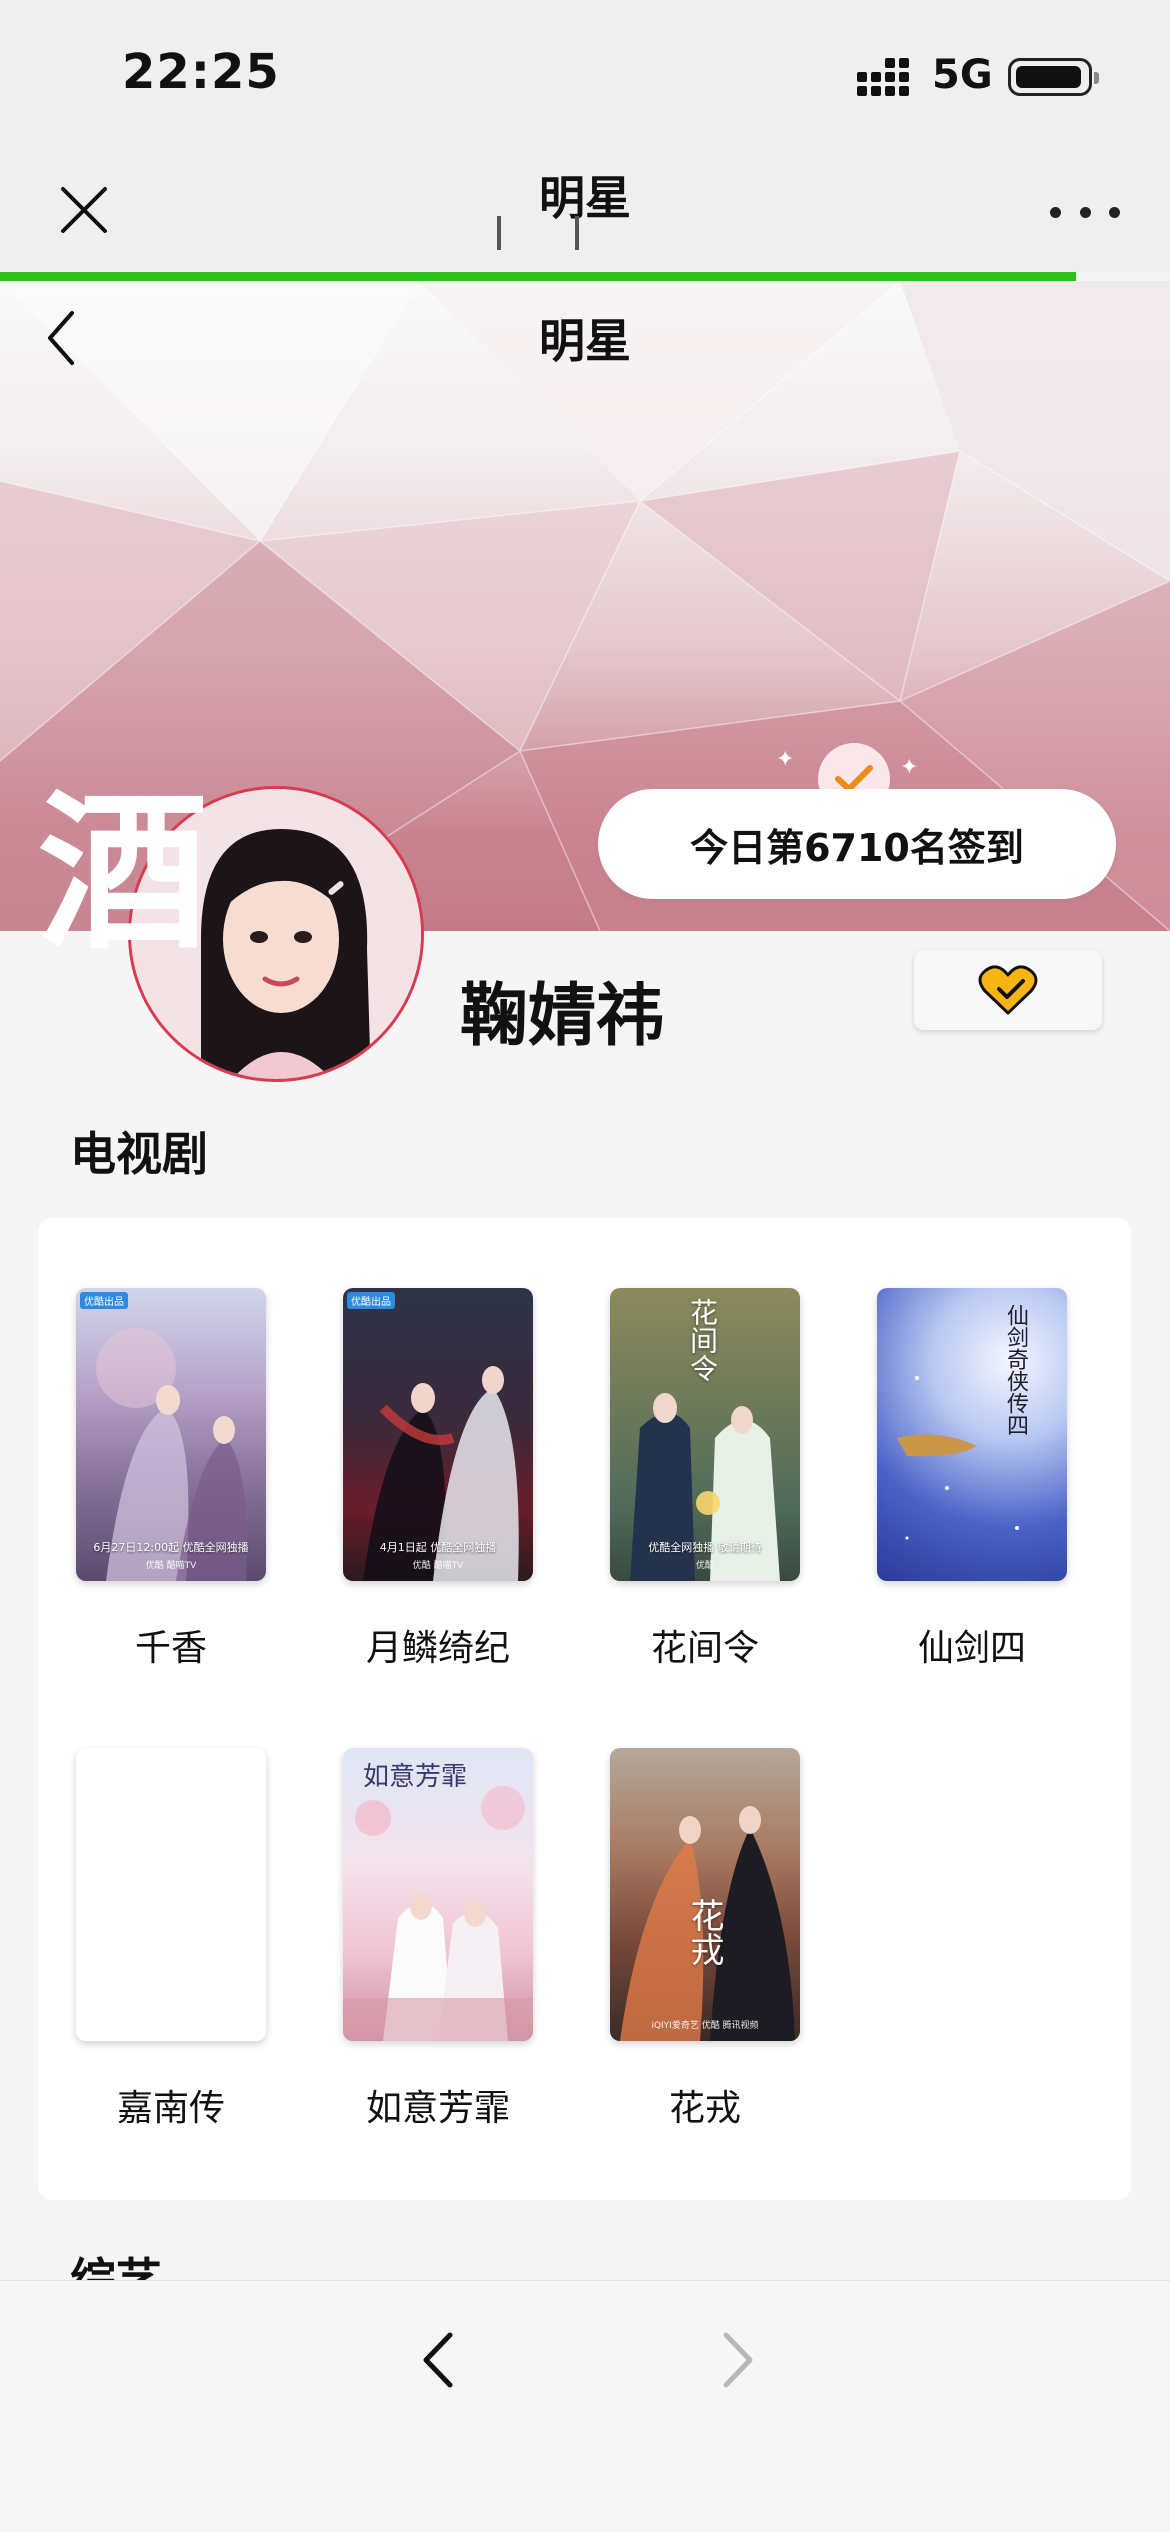 The width and height of the screenshot is (1170, 2532). Describe the element at coordinates (704, 1648) in the screenshot. I see `show-title: 花间令` at that location.